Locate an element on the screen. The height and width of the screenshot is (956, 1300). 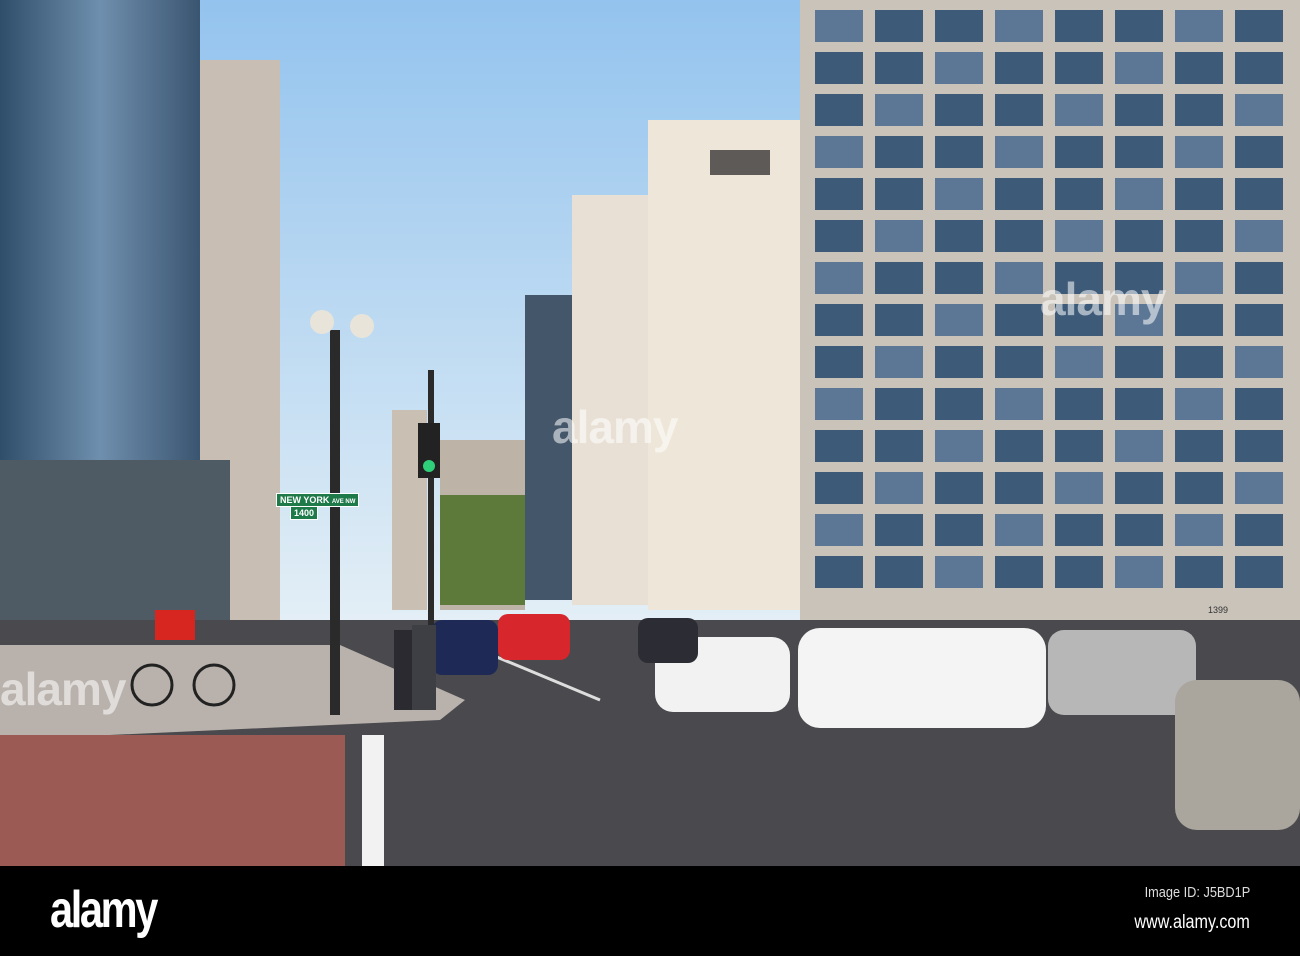
cyclist-red-shirt is located at coordinates (175, 625).